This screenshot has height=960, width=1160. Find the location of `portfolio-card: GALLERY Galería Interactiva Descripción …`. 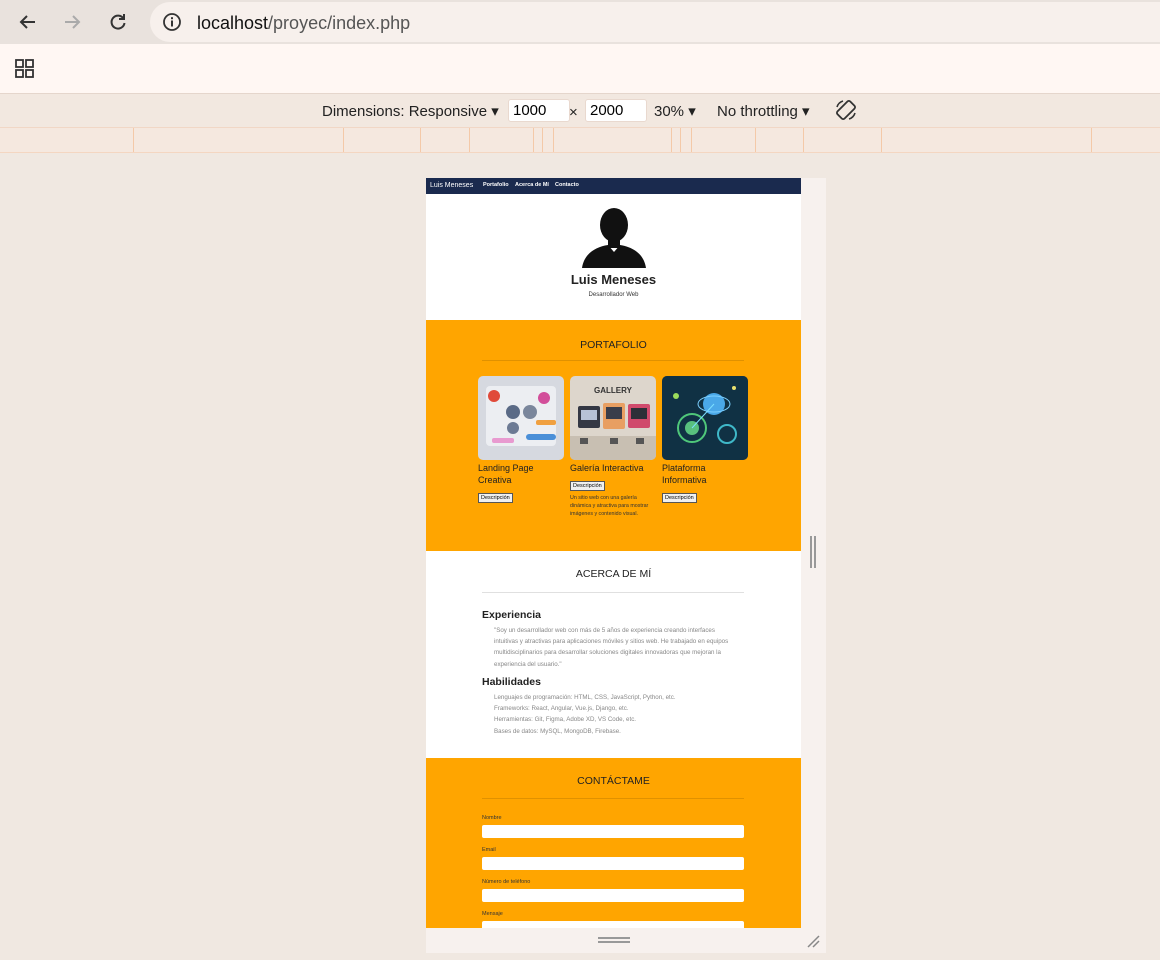

portfolio-card: GALLERY Galería Interactiva Descripción … is located at coordinates (614, 447).